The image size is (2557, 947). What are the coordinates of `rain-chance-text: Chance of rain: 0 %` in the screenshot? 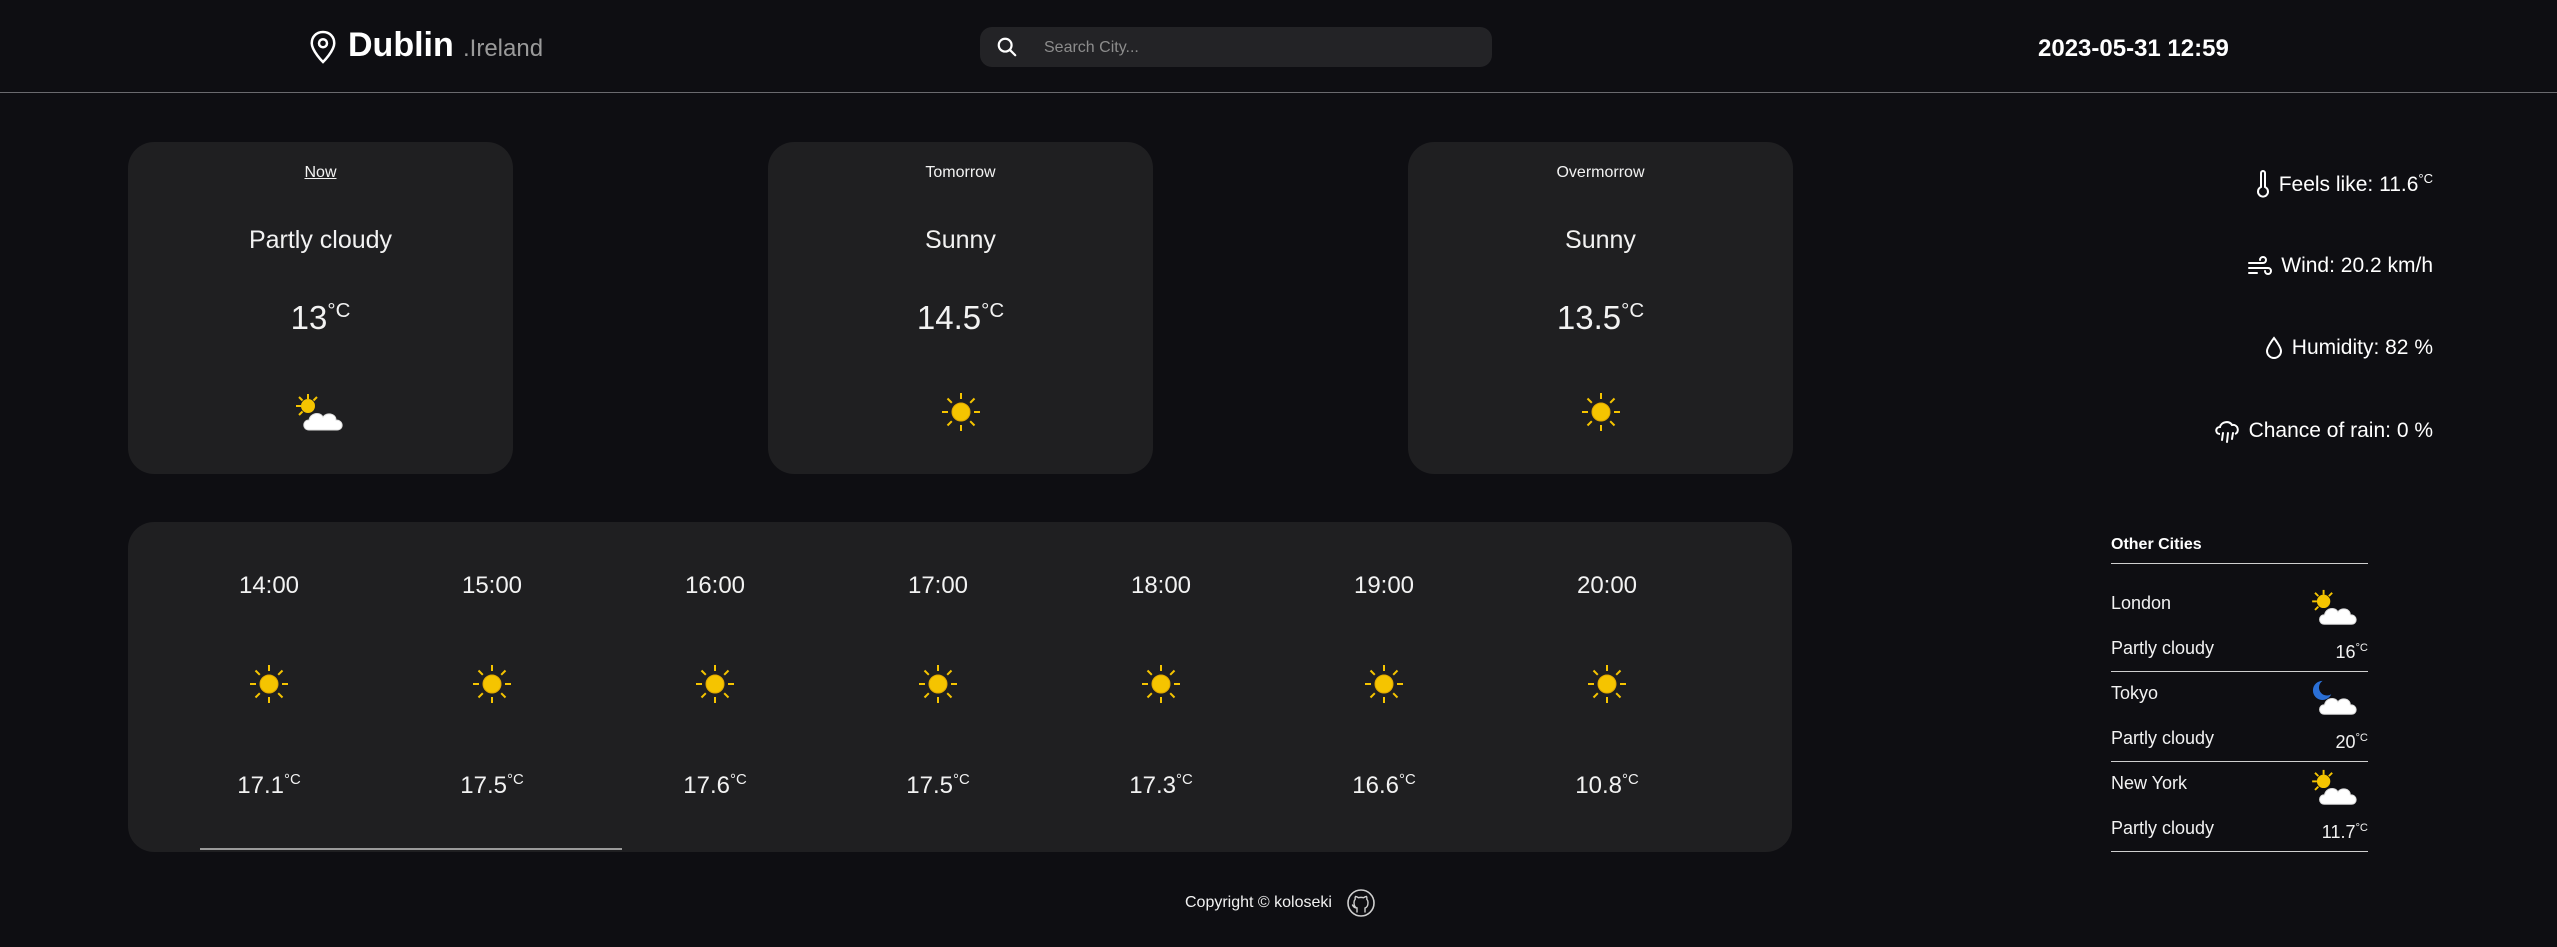 It's located at (2340, 430).